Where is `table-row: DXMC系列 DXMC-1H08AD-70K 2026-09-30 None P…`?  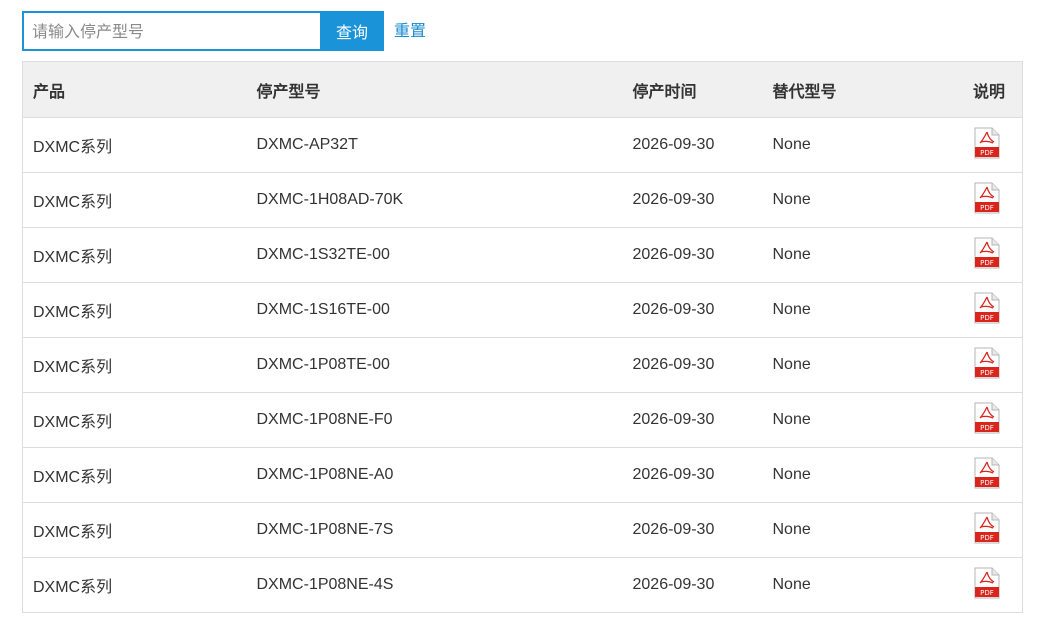
table-row: DXMC系列 DXMC-1H08AD-70K 2026-09-30 None P… is located at coordinates (522, 200).